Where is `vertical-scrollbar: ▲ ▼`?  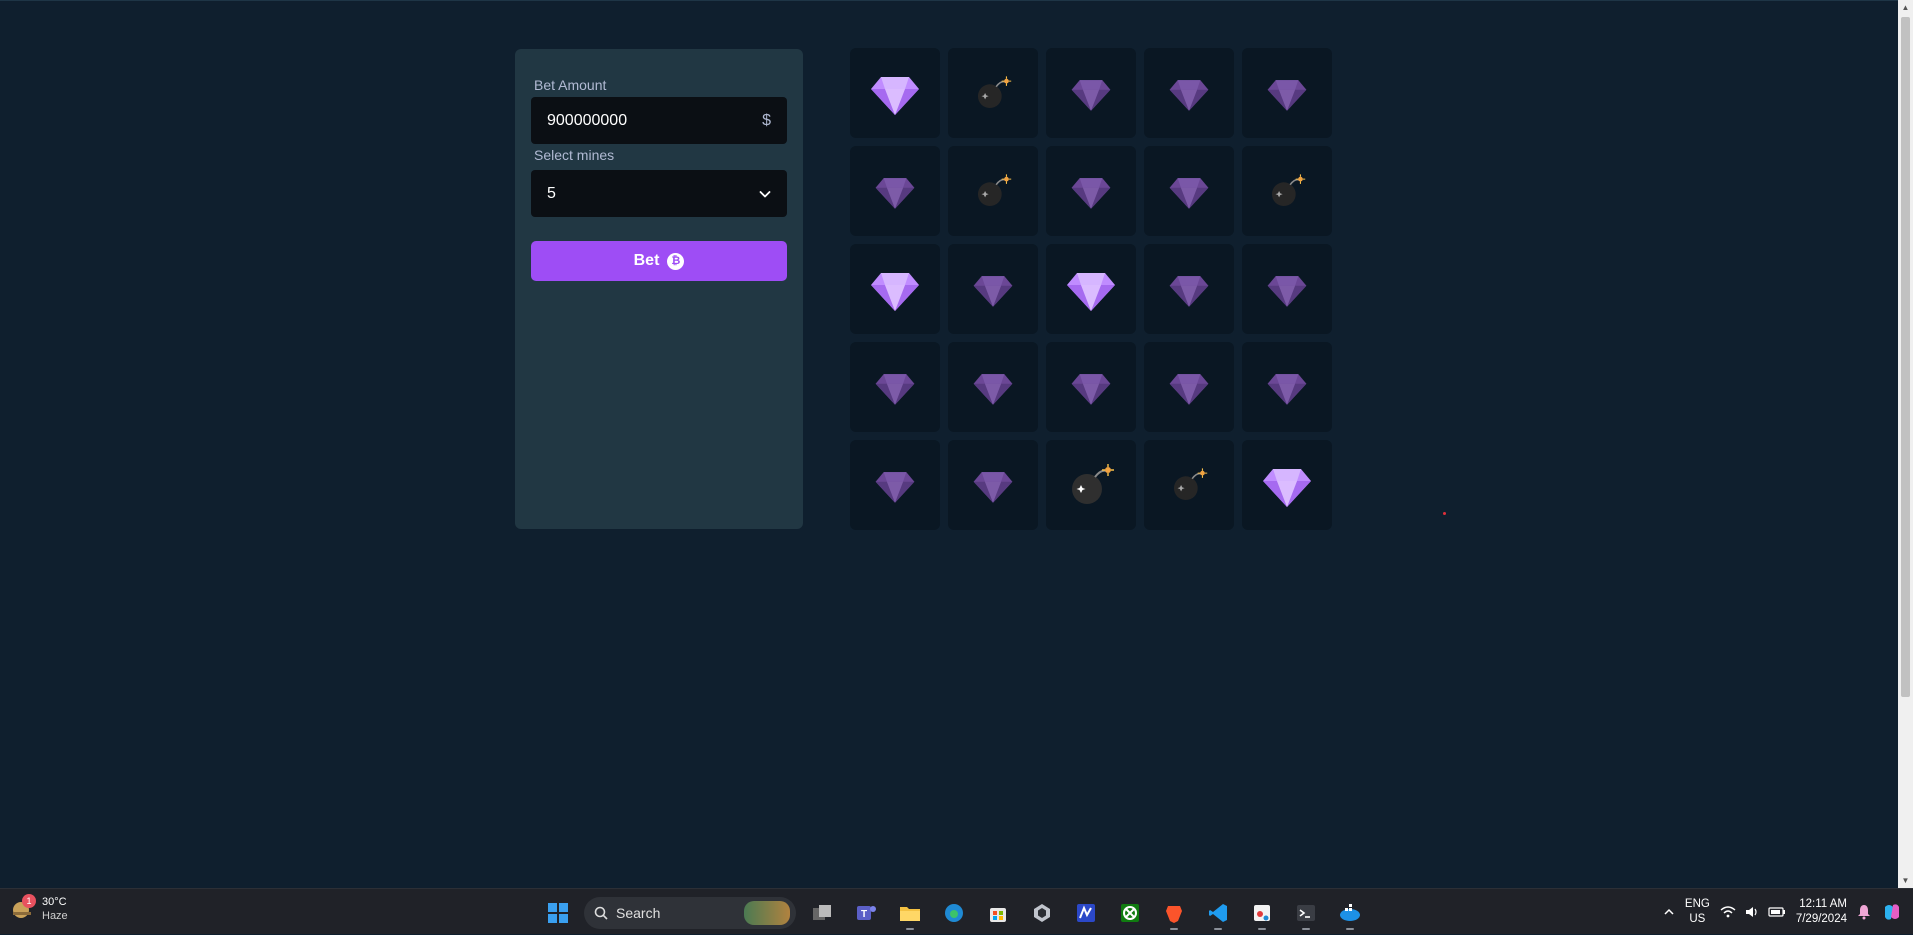 vertical-scrollbar: ▲ ▼ is located at coordinates (1905, 444).